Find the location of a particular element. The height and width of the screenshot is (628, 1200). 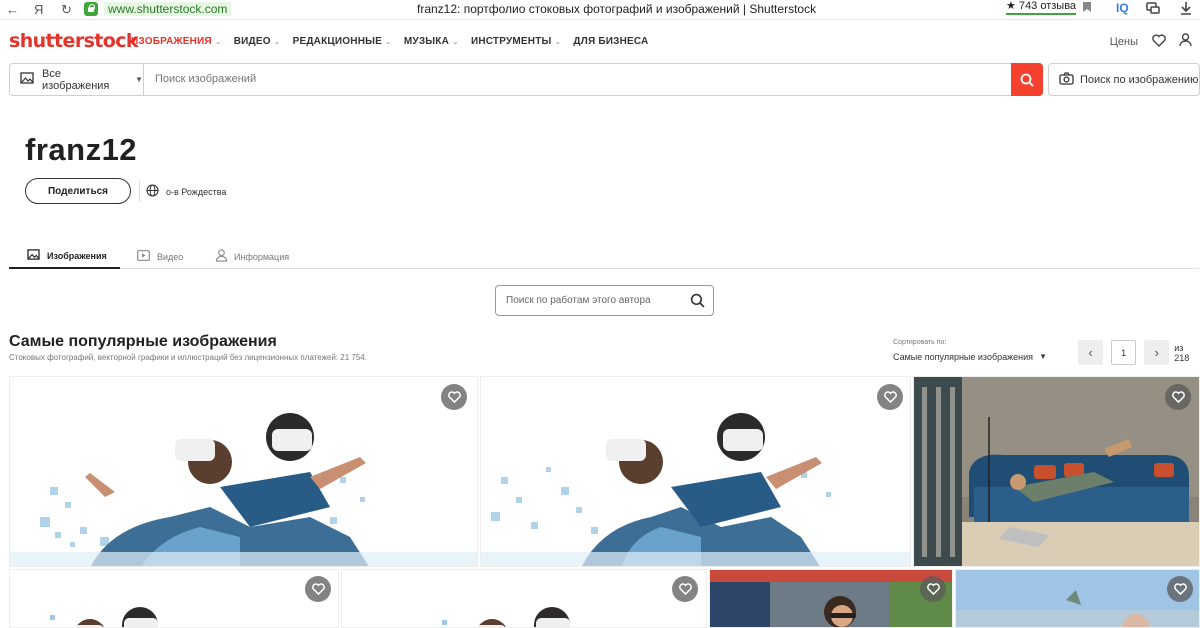

page-total: из 218 is located at coordinates (1182, 352).